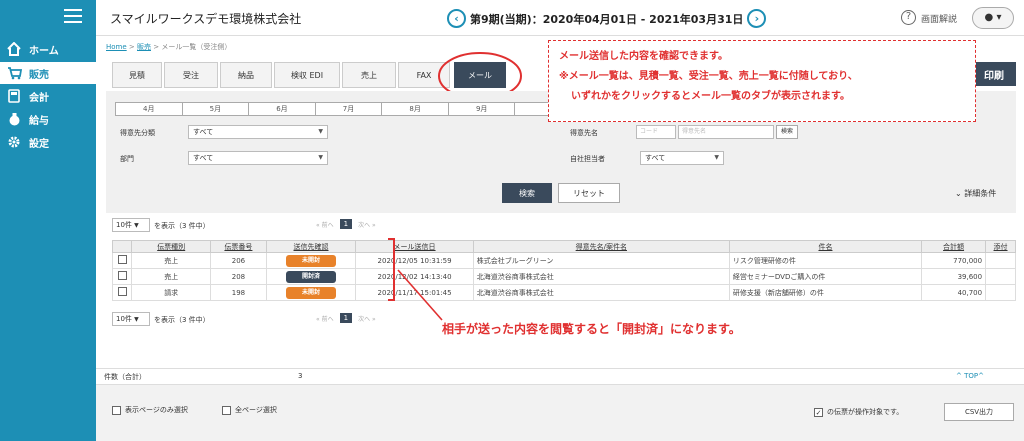 This screenshot has width=1024, height=441. I want to click on select-page-only: 表示ページのみ選択, so click(150, 410).